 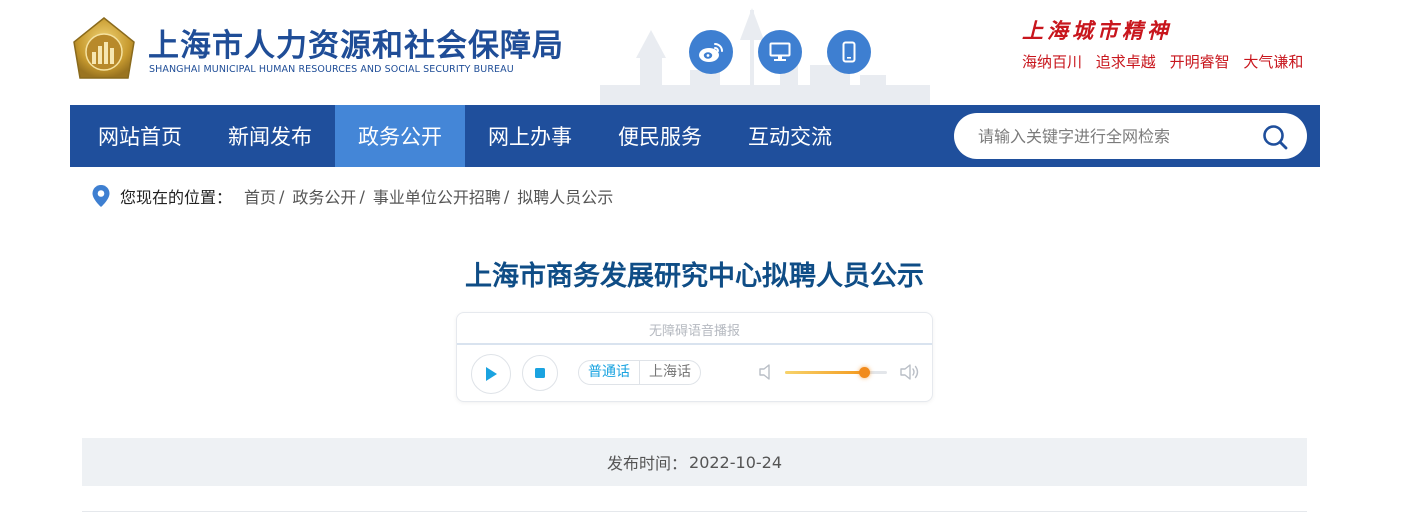 What do you see at coordinates (176, 197) in the screenshot?
I see `breadcrumb-label: 您现在的位置：` at bounding box center [176, 197].